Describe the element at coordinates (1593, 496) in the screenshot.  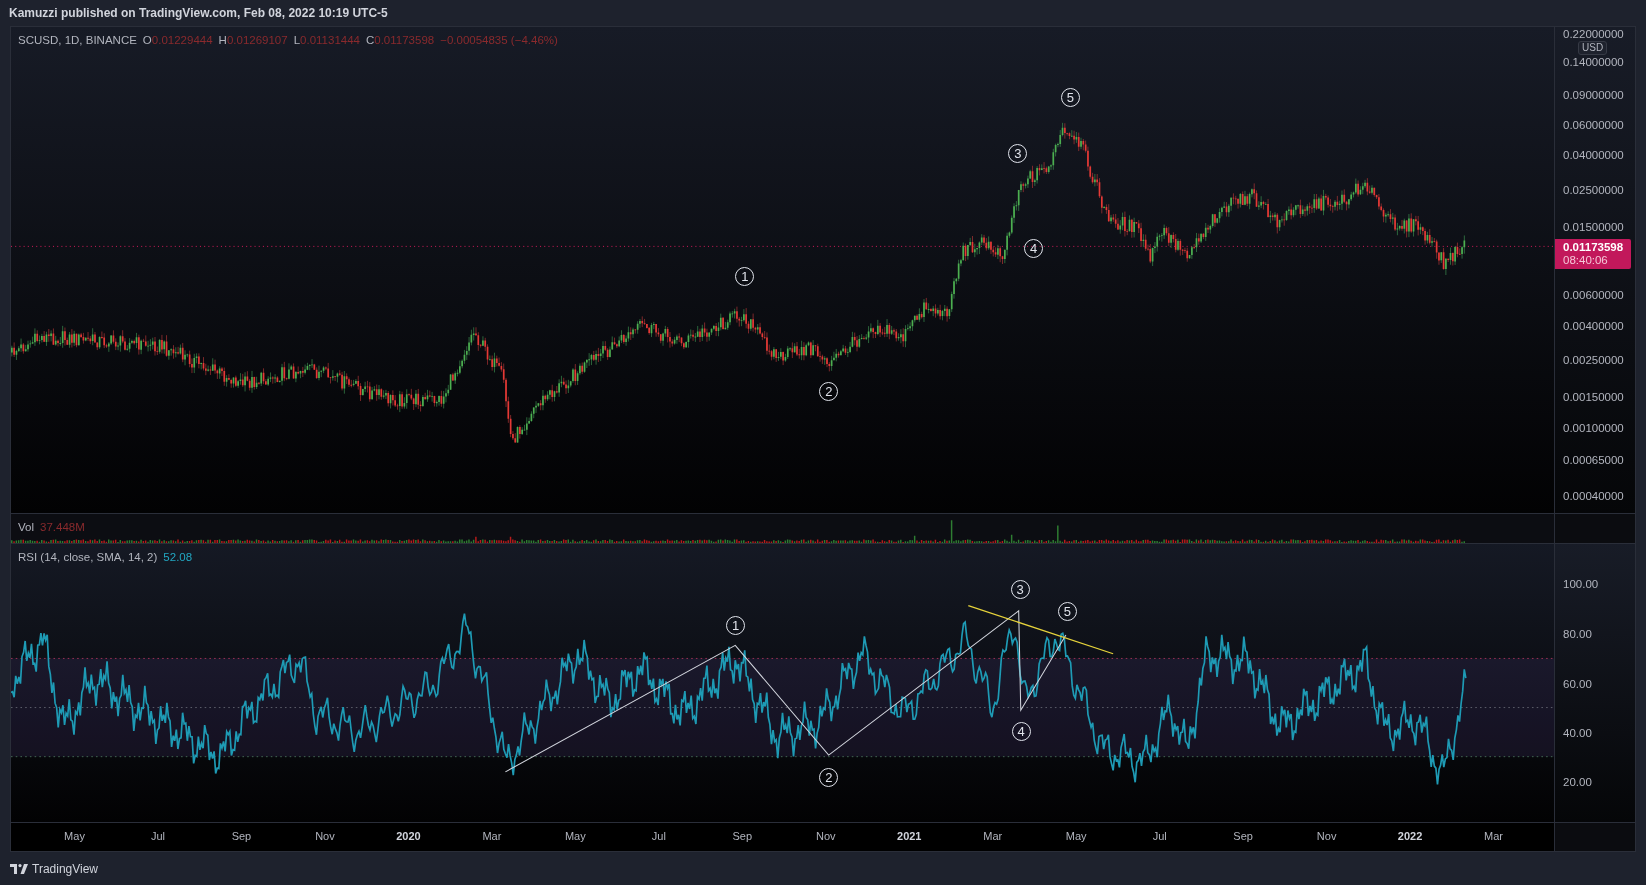
I see `price-tick: 0.00040000` at that location.